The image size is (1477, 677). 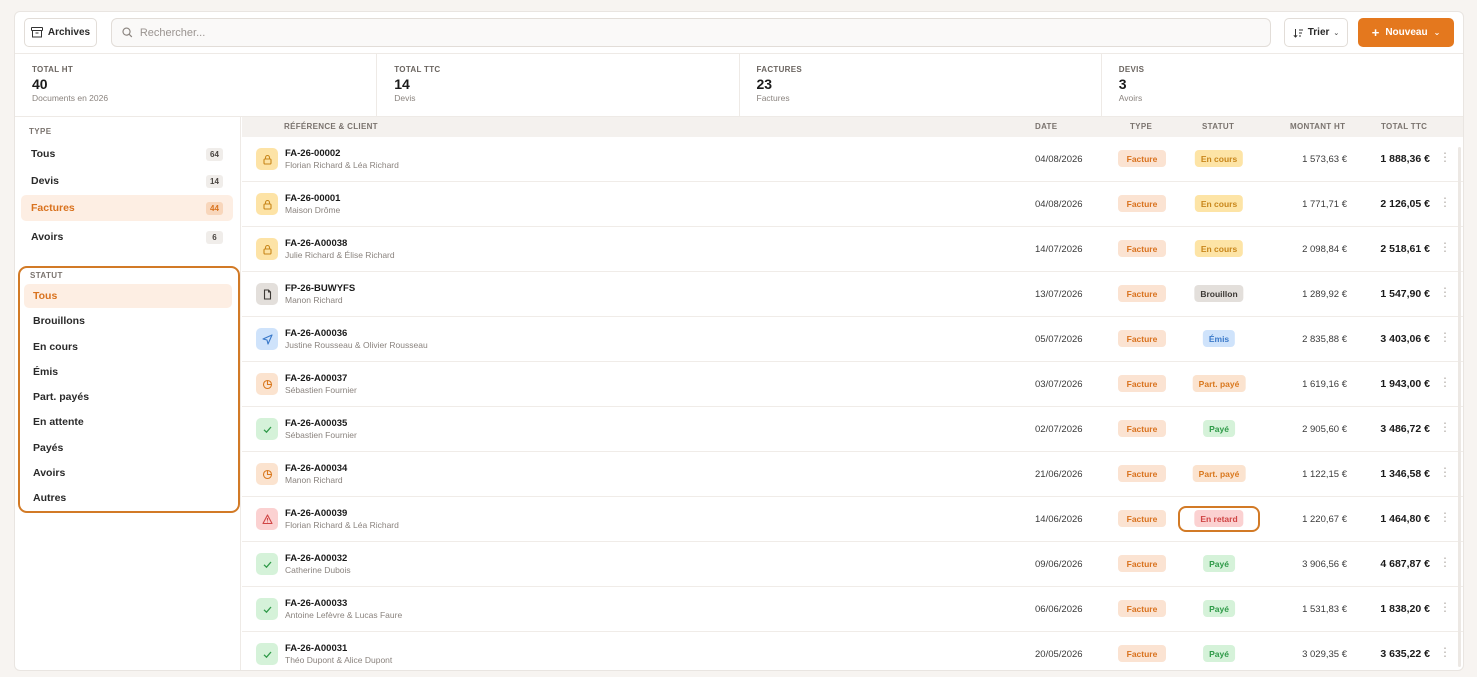 What do you see at coordinates (1131, 69) in the screenshot?
I see `stat-label: DEVIS` at bounding box center [1131, 69].